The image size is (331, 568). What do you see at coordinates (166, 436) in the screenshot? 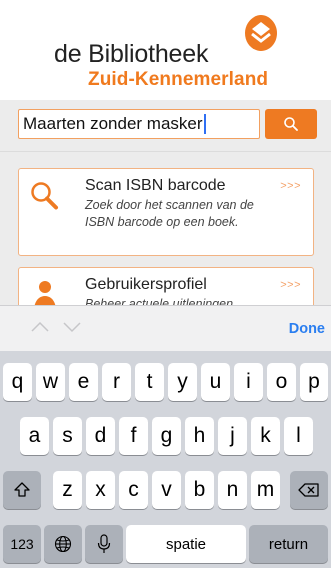
I see `key-g: g` at bounding box center [166, 436].